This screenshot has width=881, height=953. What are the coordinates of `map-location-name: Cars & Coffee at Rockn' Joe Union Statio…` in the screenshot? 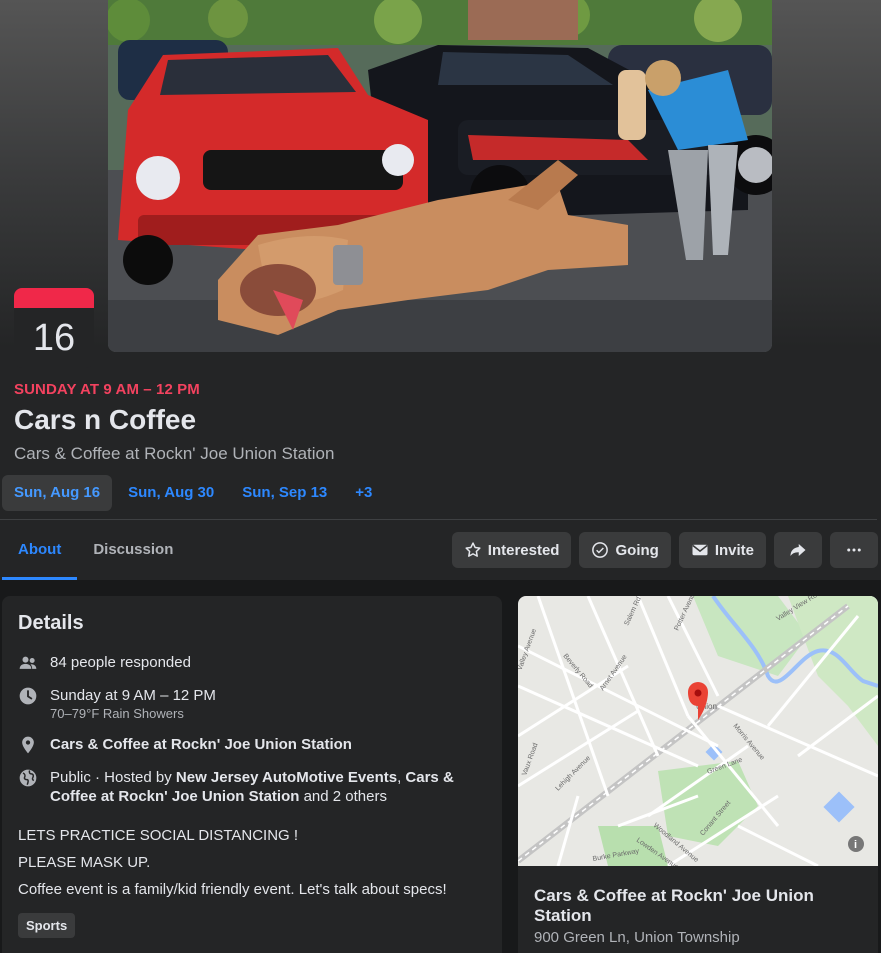 It's located at (684, 906).